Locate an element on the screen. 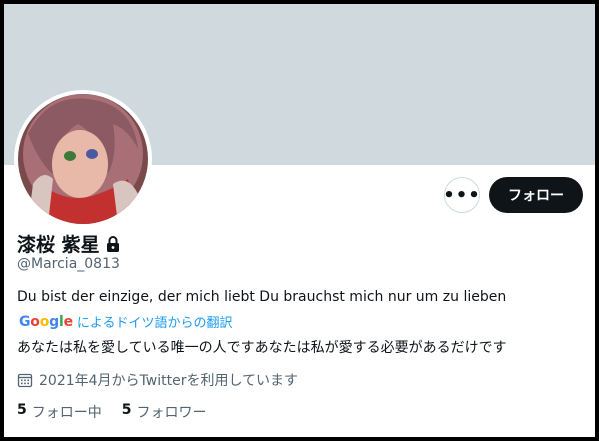 This screenshot has height=441, width=599. more-options-button: ••• is located at coordinates (462, 195).